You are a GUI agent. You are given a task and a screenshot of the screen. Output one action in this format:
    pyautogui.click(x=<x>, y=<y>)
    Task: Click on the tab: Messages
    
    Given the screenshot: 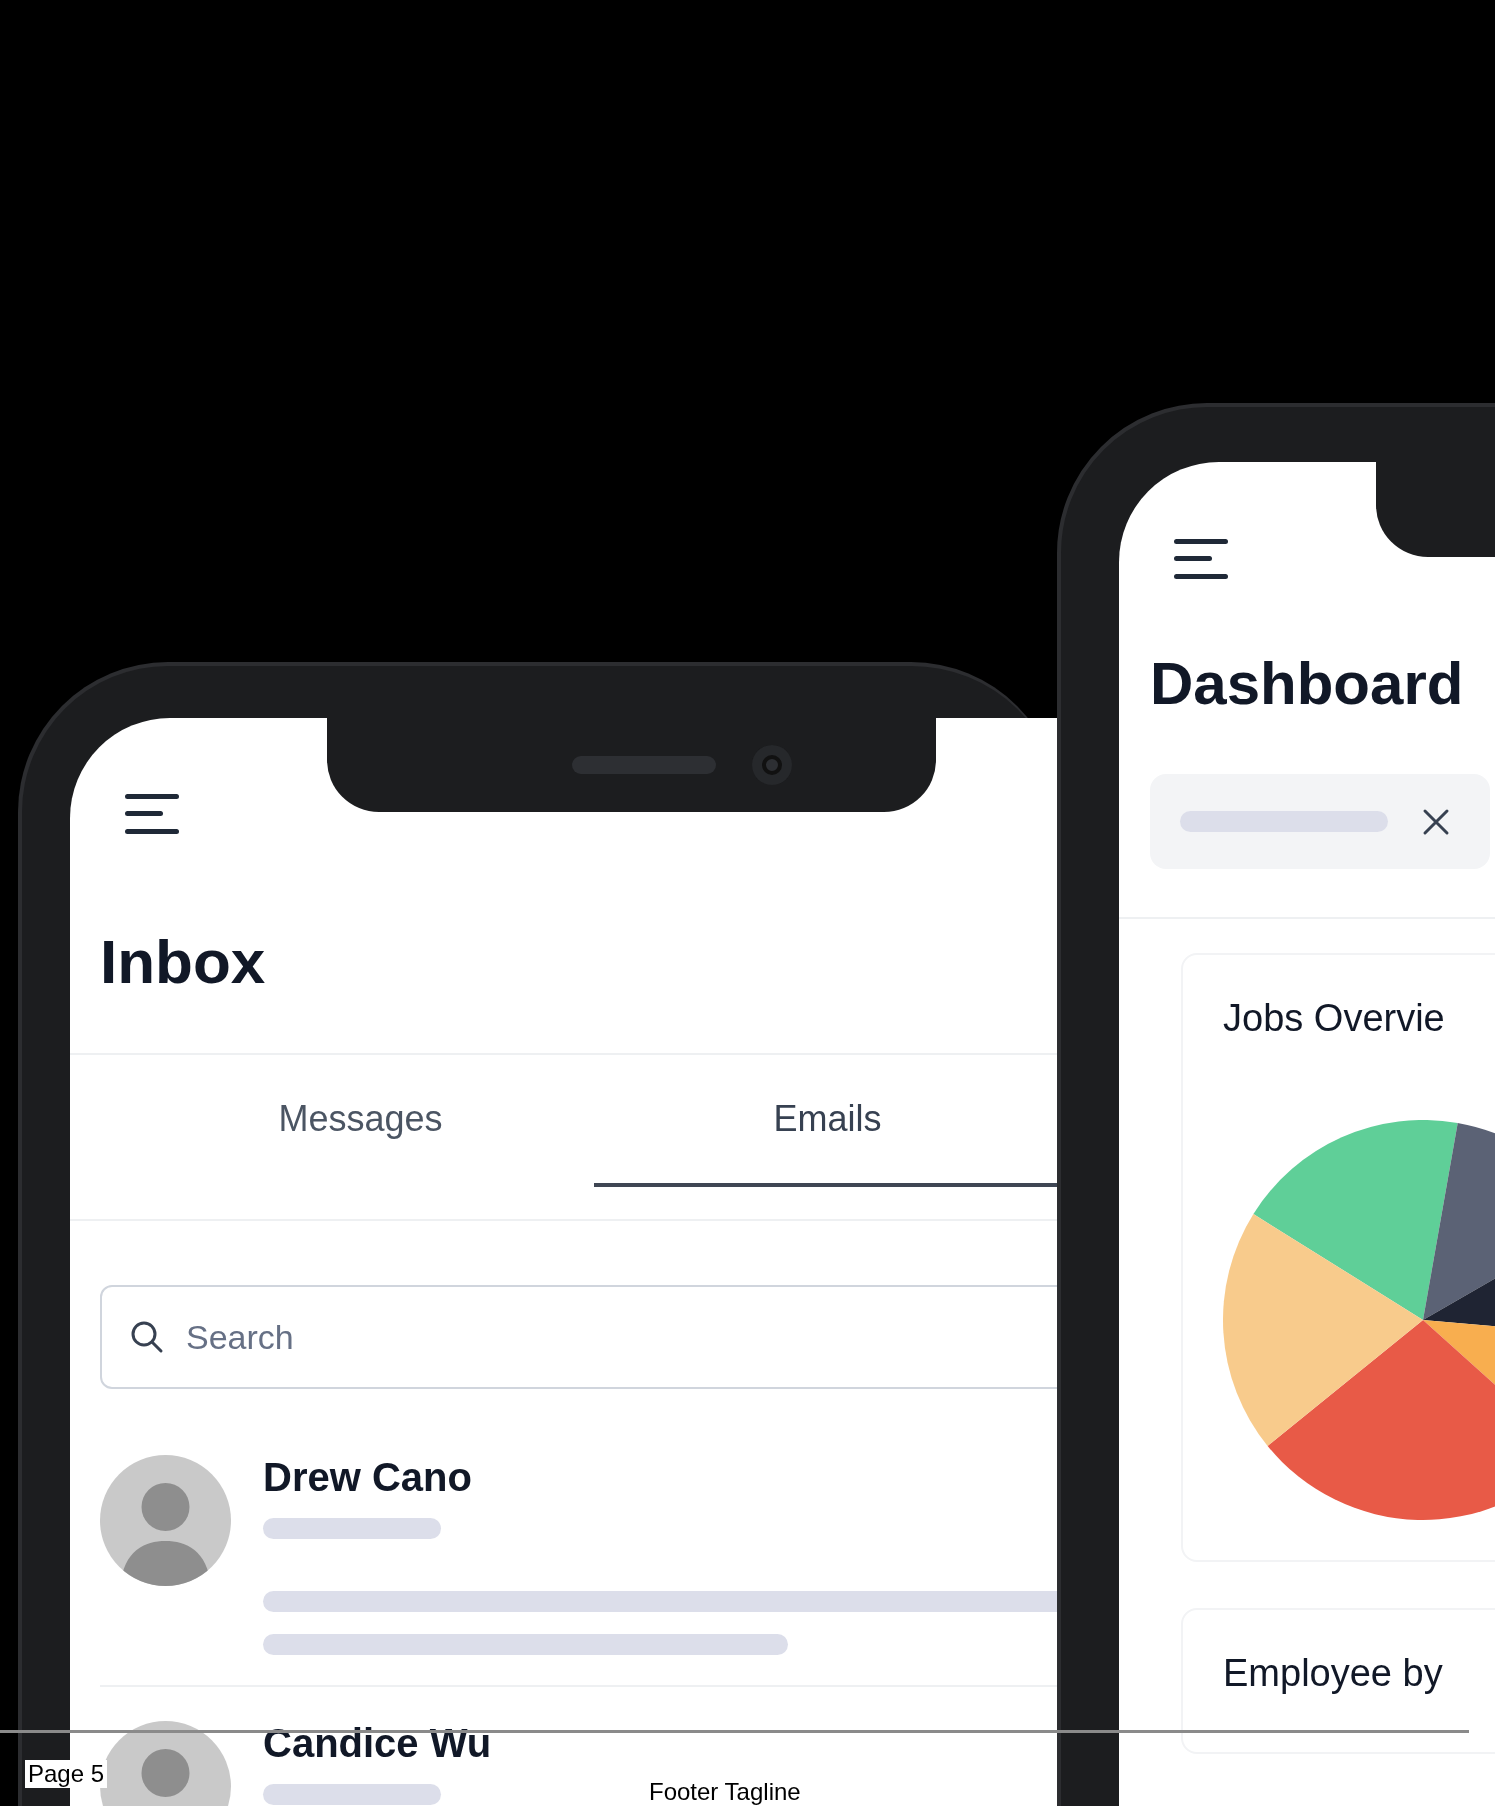 What is the action you would take?
    pyautogui.click(x=360, y=1121)
    